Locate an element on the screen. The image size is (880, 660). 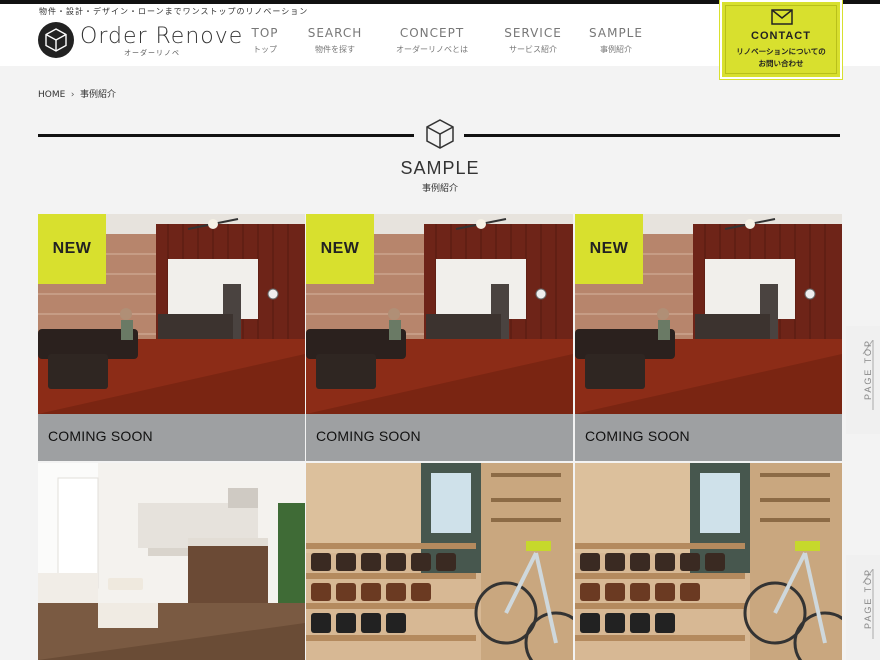
nav-item-label: SEARCH is located at coordinates (335, 33).